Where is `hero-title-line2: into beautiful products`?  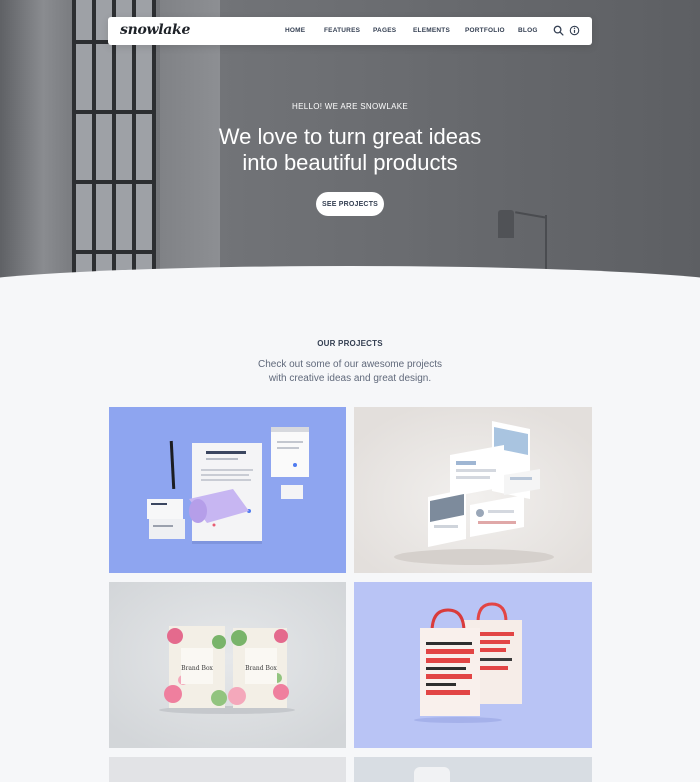
hero-title-line2: into beautiful products is located at coordinates (350, 162).